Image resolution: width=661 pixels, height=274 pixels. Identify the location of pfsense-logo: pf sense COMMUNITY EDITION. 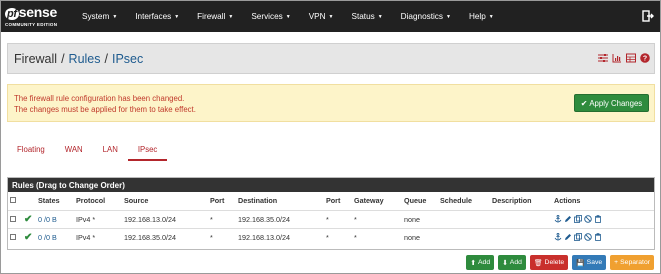
(37, 16).